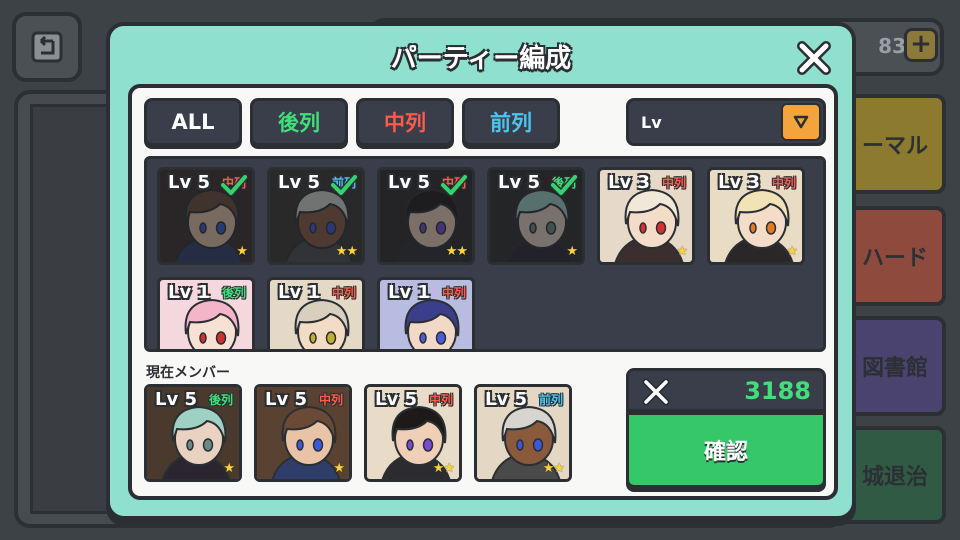 This screenshot has width=960, height=540. What do you see at coordinates (481, 59) in the screenshot?
I see `modal-title: パーティー編成` at bounding box center [481, 59].